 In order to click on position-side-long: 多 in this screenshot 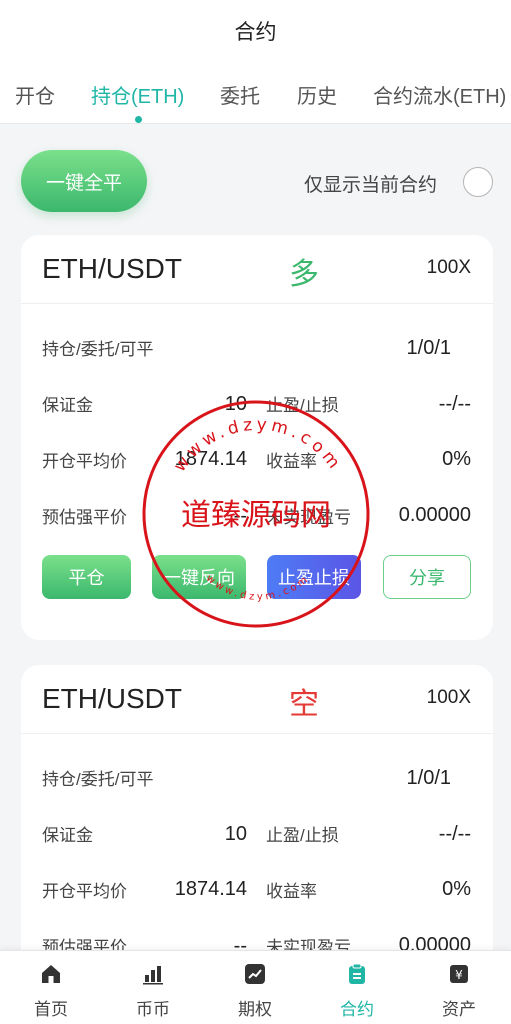, I will do `click(304, 274)`.